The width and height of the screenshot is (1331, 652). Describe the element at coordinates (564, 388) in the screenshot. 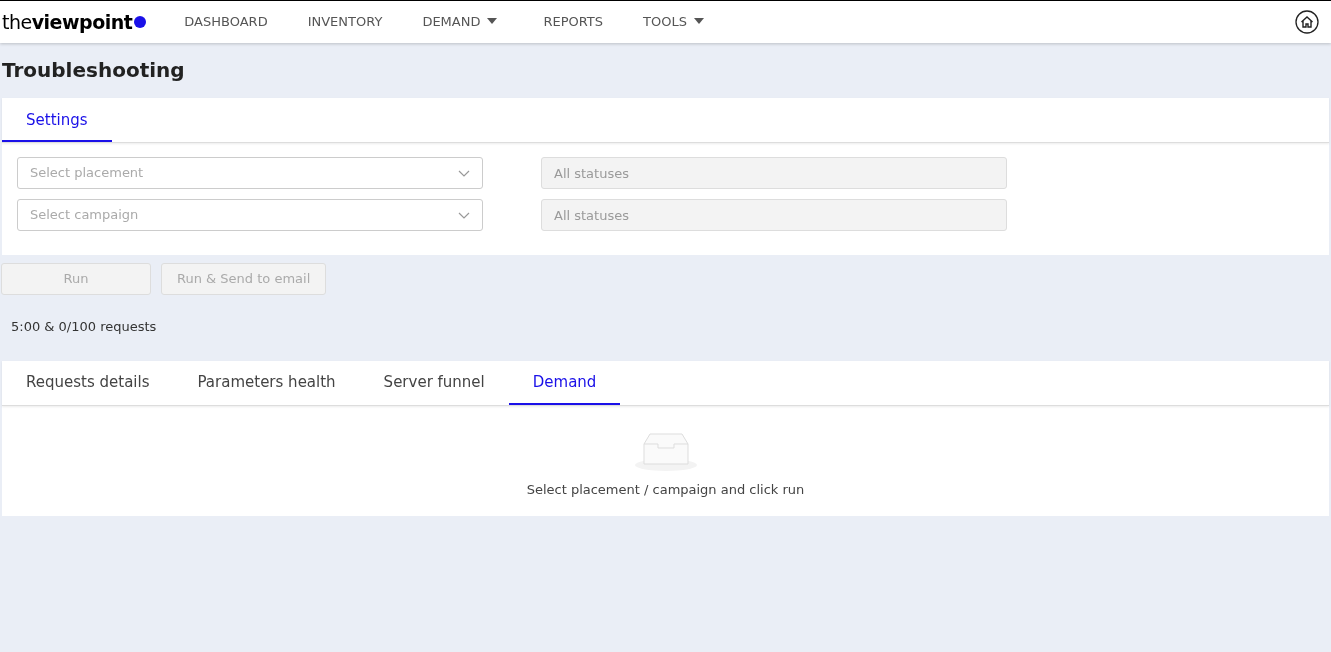

I see `tab: Demand` at that location.